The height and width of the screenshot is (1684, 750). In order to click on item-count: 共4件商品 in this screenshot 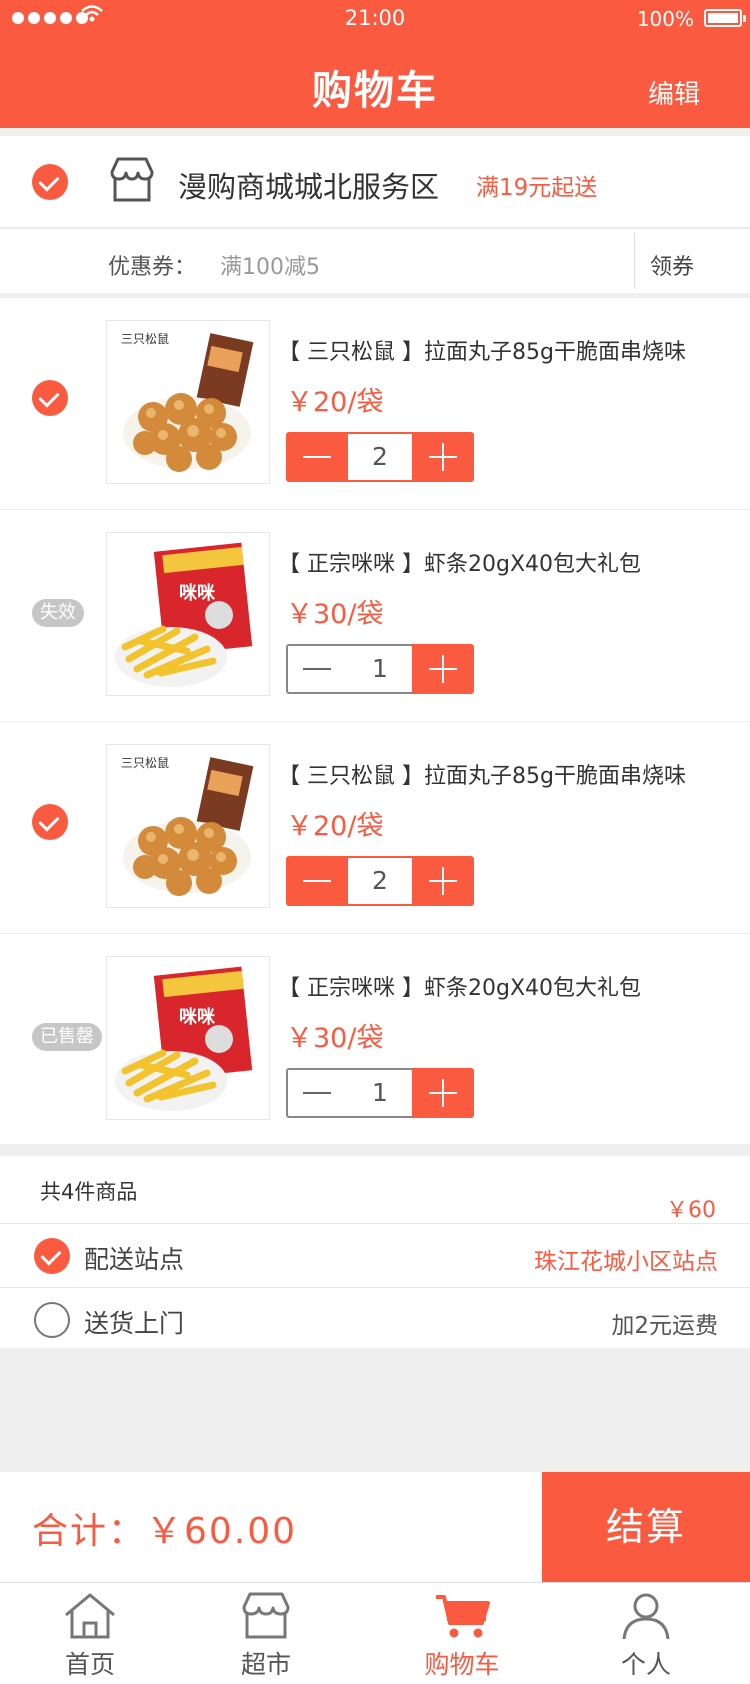, I will do `click(89, 1192)`.